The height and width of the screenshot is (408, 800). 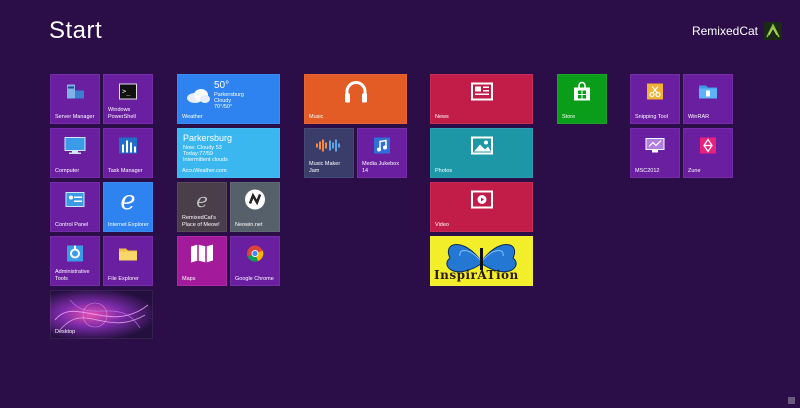 I want to click on headphones-icon, so click(x=356, y=94).